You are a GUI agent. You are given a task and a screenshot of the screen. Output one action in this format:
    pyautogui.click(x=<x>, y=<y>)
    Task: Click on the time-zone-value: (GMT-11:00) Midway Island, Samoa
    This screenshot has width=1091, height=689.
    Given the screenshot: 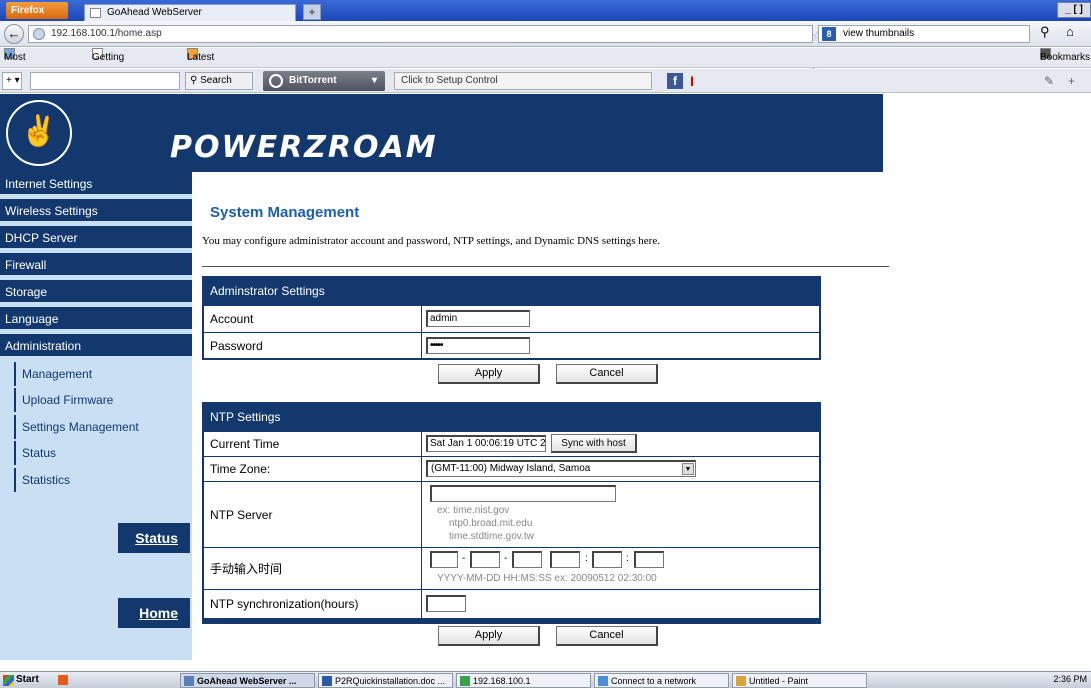 What is the action you would take?
    pyautogui.click(x=511, y=468)
    